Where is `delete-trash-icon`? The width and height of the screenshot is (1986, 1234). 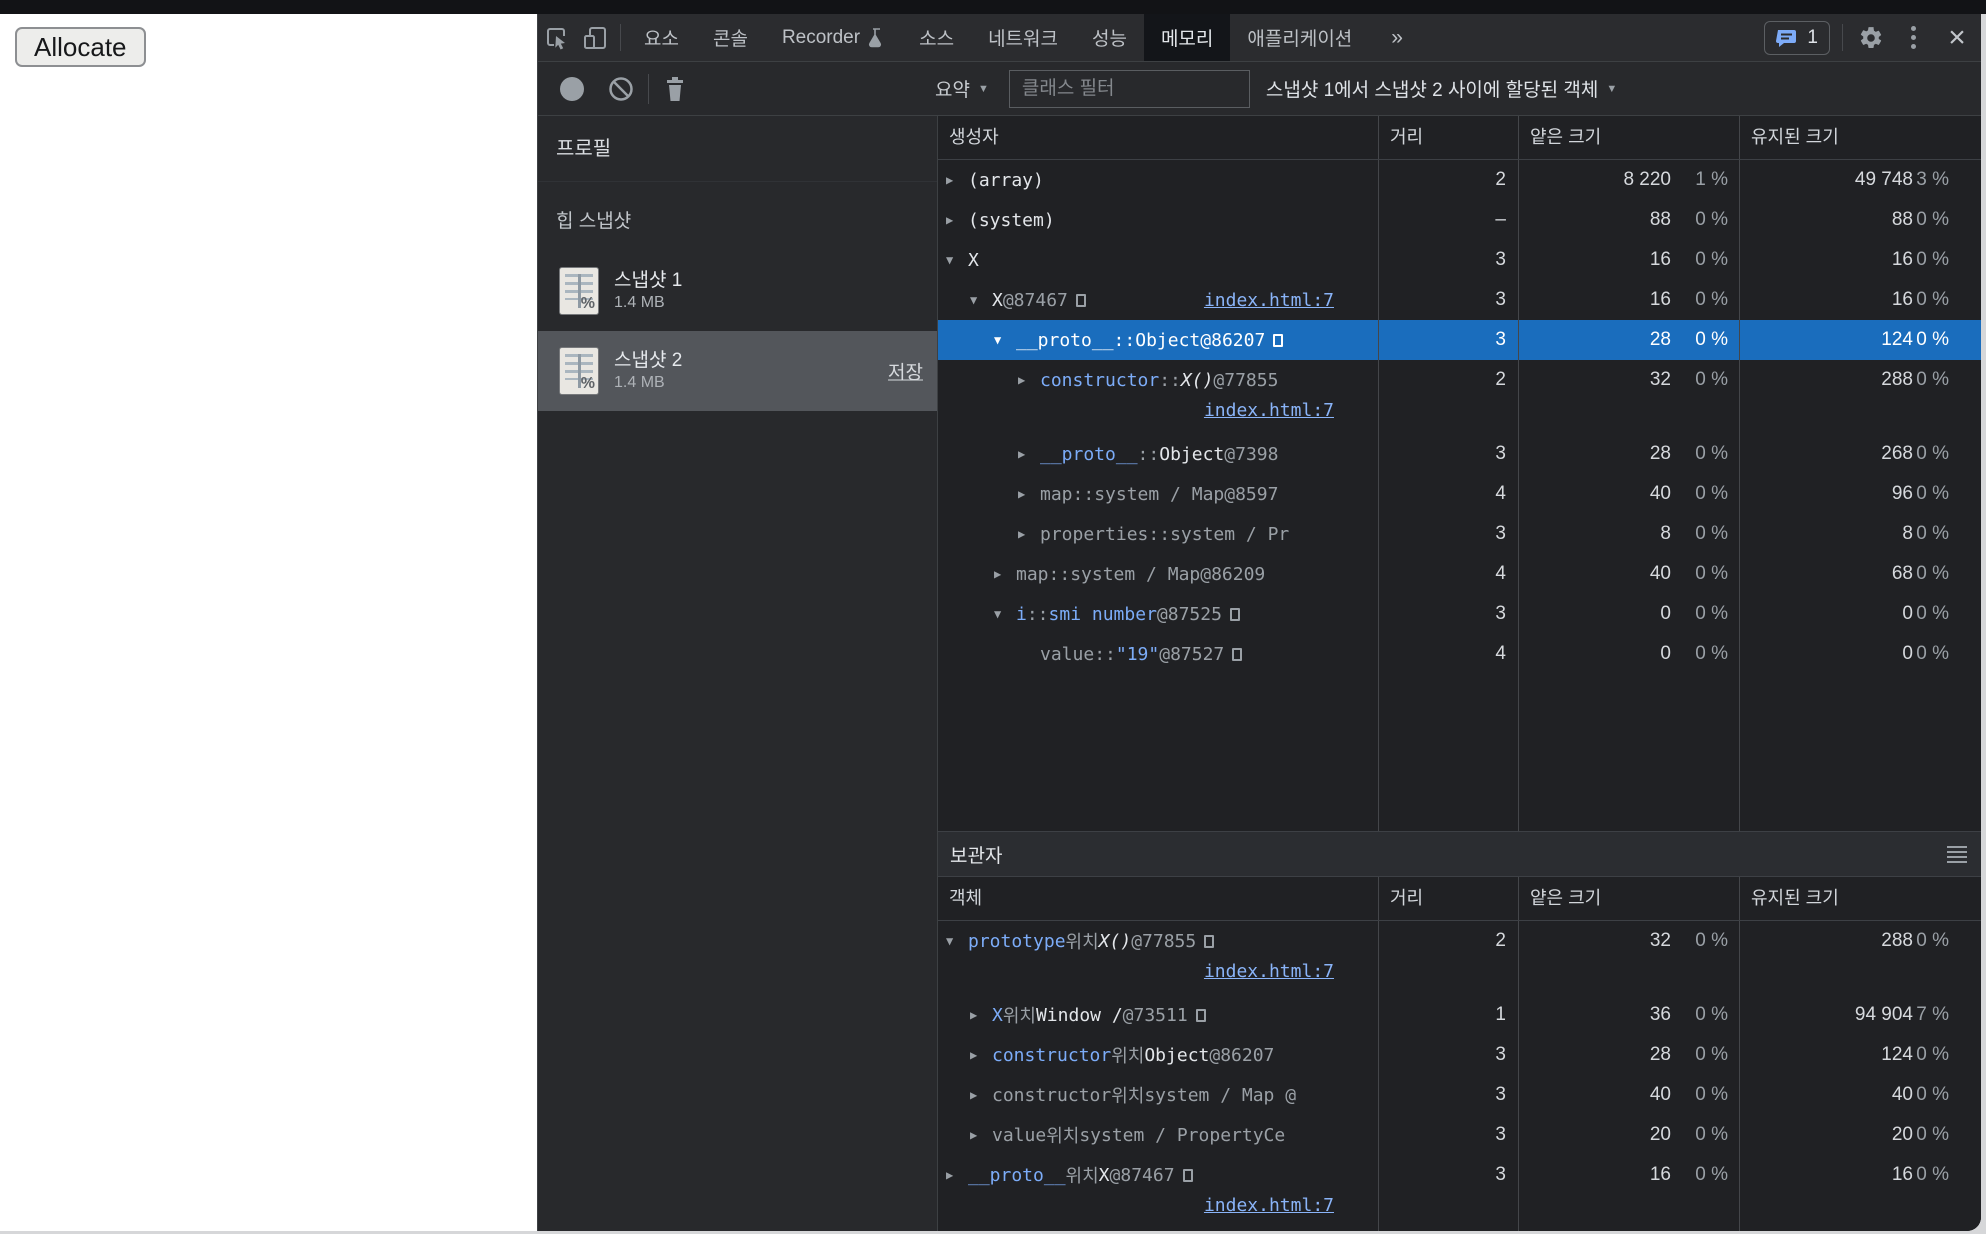
delete-trash-icon is located at coordinates (675, 89).